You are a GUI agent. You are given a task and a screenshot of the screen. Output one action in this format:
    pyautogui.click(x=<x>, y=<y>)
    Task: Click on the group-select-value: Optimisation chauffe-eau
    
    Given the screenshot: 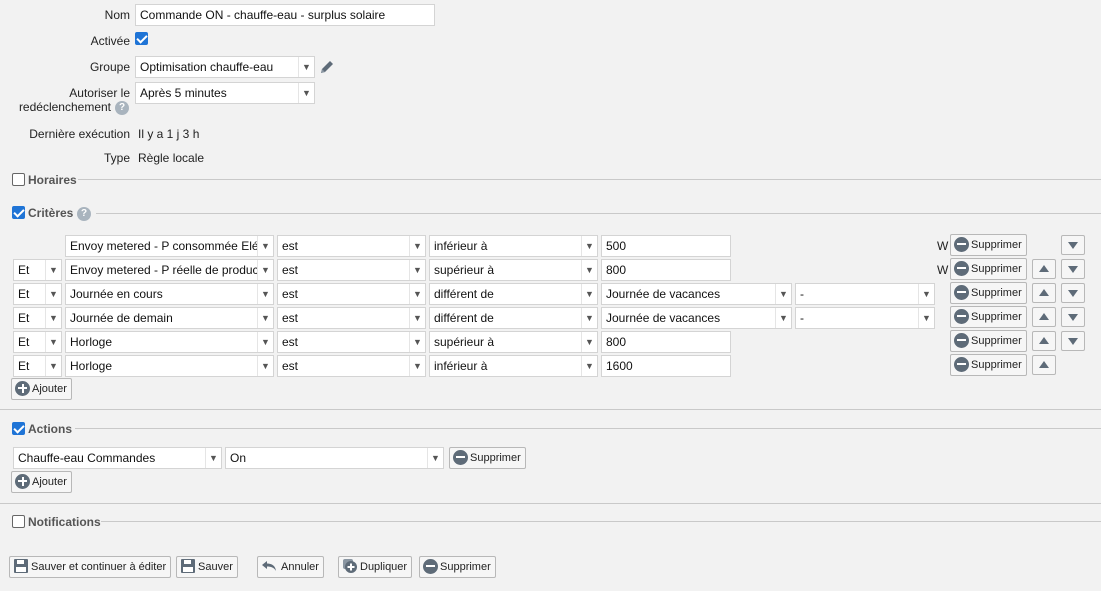 What is the action you would take?
    pyautogui.click(x=207, y=67)
    